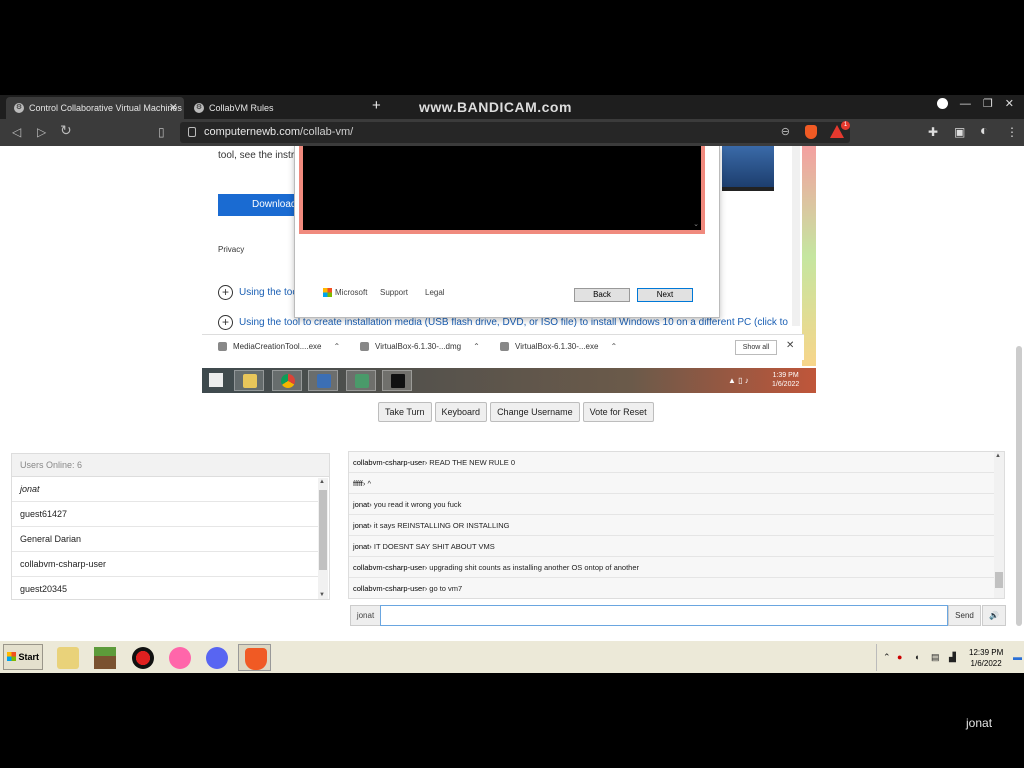  I want to click on take-turn-button: Take Turn, so click(405, 412).